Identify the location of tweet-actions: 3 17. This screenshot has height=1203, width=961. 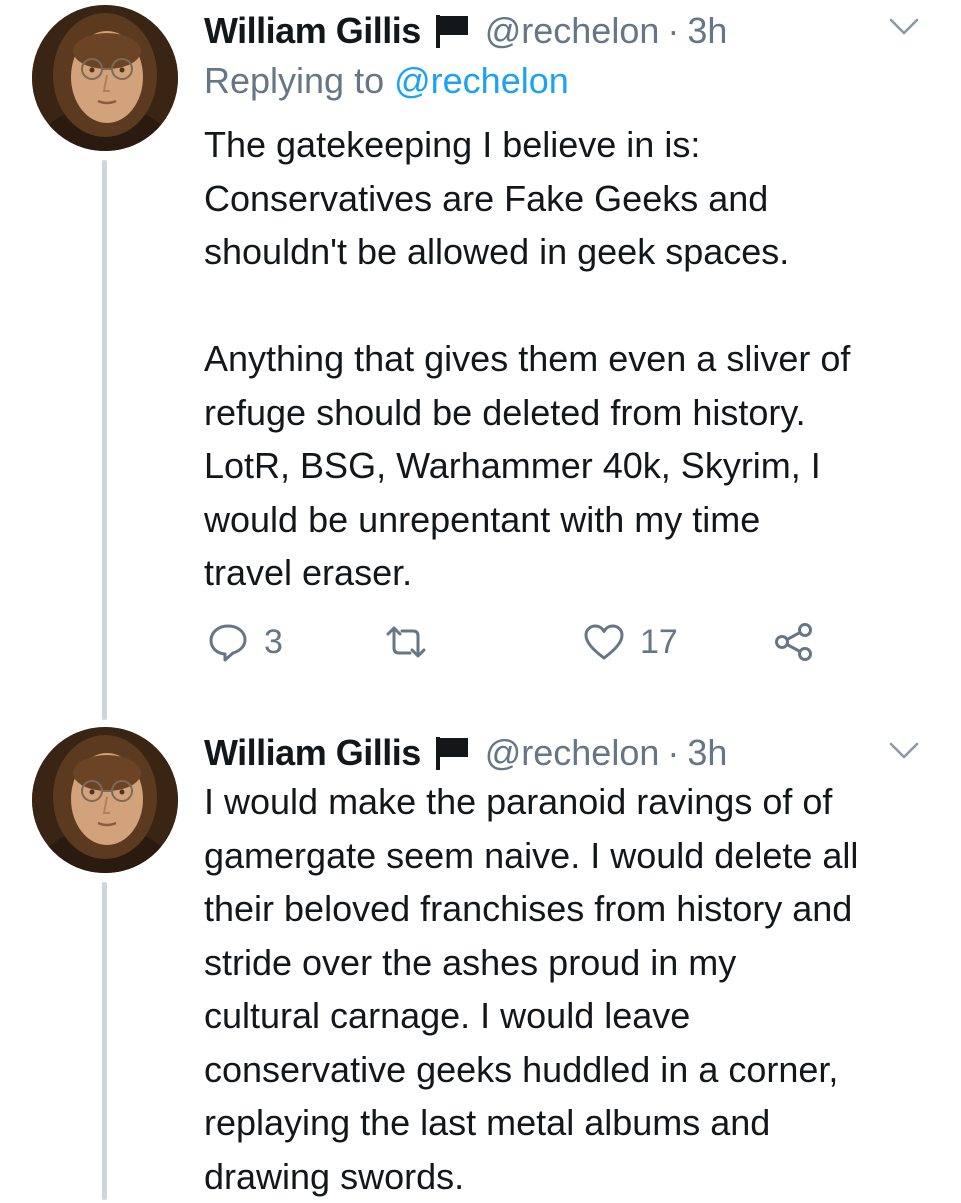
(564, 642).